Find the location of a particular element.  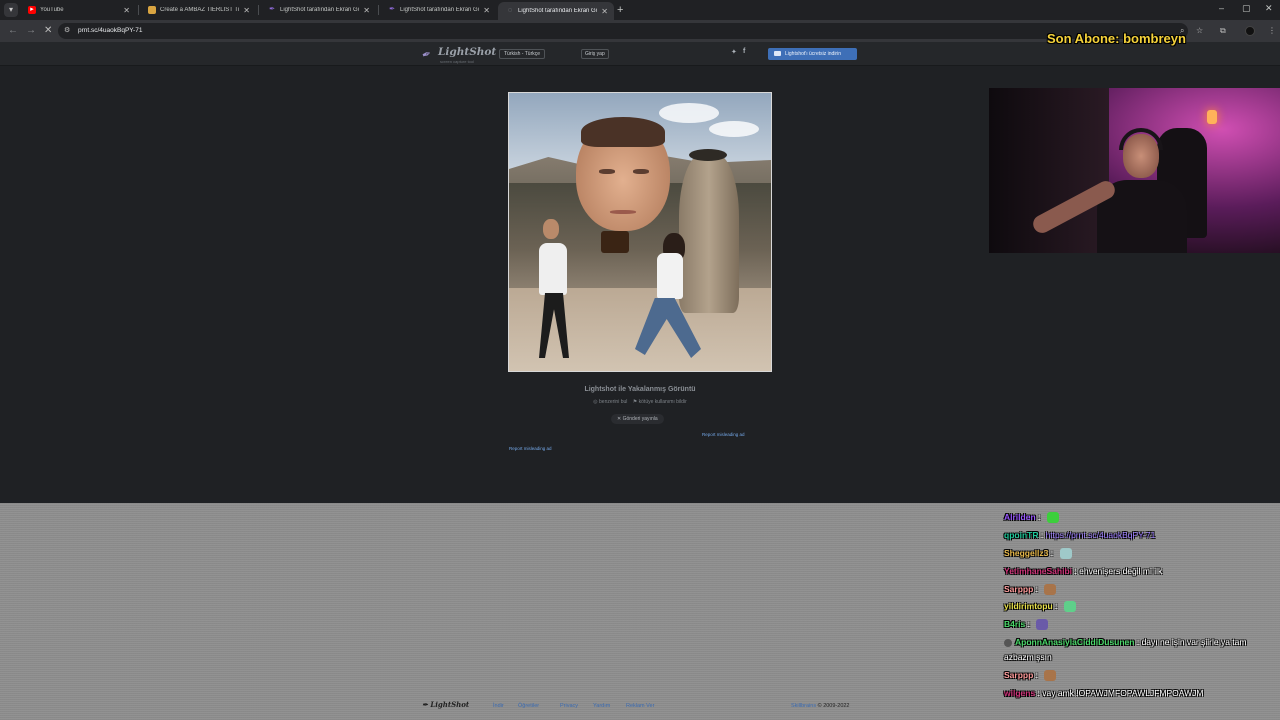

tab-lightshot-1: ✒ LightShot tarafından Ekran Görü ✕ is located at coordinates (318, 10).